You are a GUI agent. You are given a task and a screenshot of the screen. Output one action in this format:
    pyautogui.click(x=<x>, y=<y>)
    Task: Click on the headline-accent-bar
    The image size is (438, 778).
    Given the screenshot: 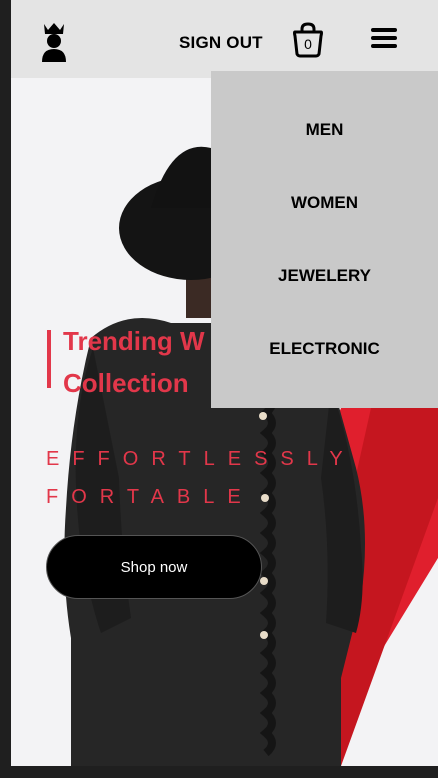 What is the action you would take?
    pyautogui.click(x=49, y=359)
    